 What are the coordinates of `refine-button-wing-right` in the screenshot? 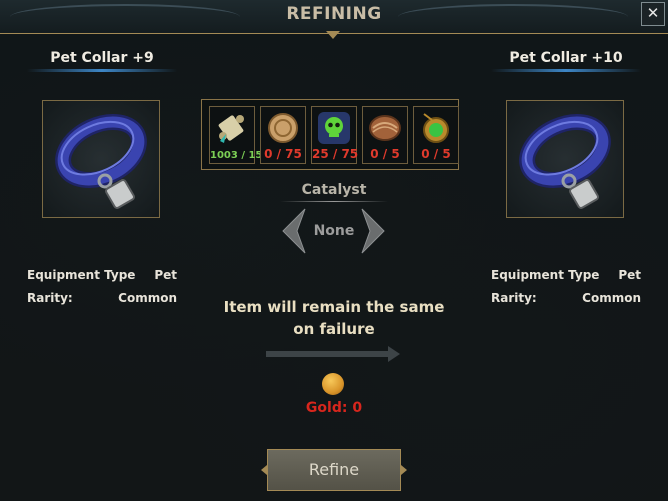 It's located at (404, 470).